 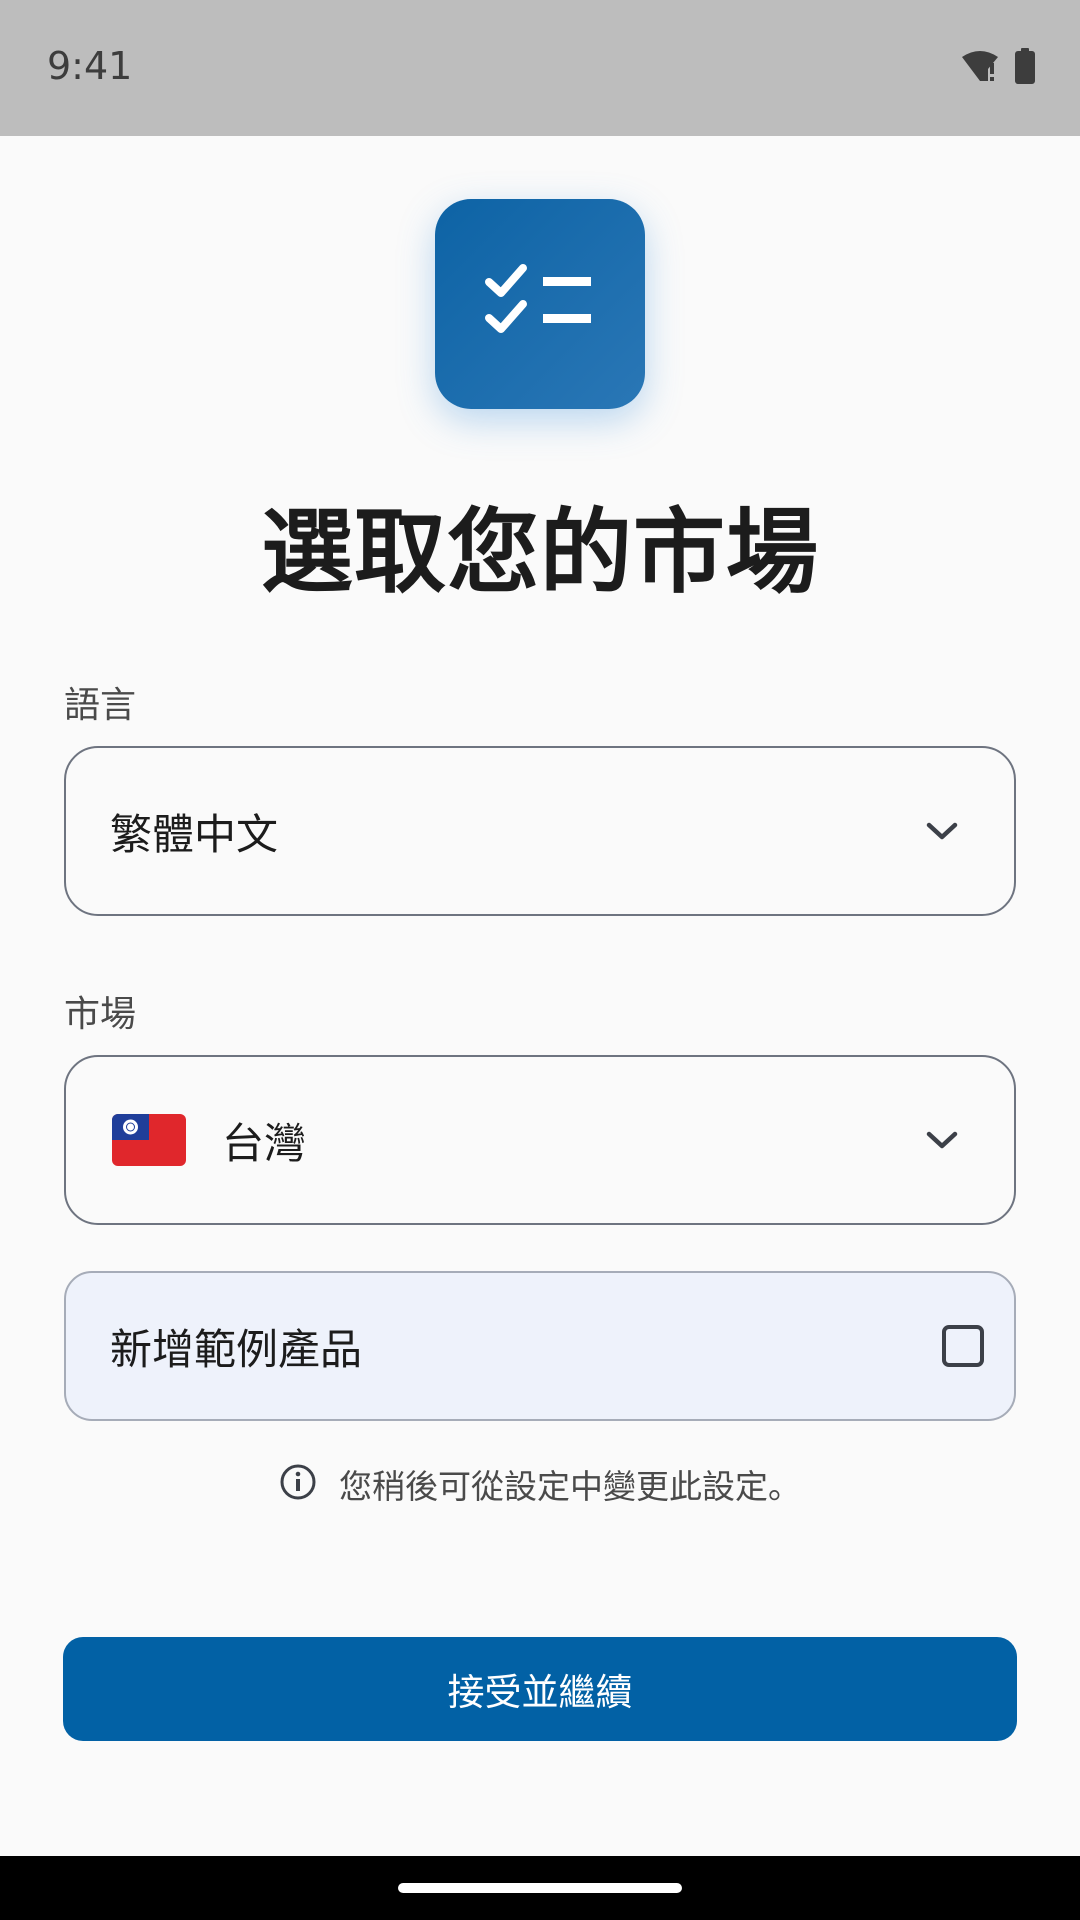 What do you see at coordinates (570, 1486) in the screenshot?
I see `info-text: 您稍後可從設定中變更此設定。` at bounding box center [570, 1486].